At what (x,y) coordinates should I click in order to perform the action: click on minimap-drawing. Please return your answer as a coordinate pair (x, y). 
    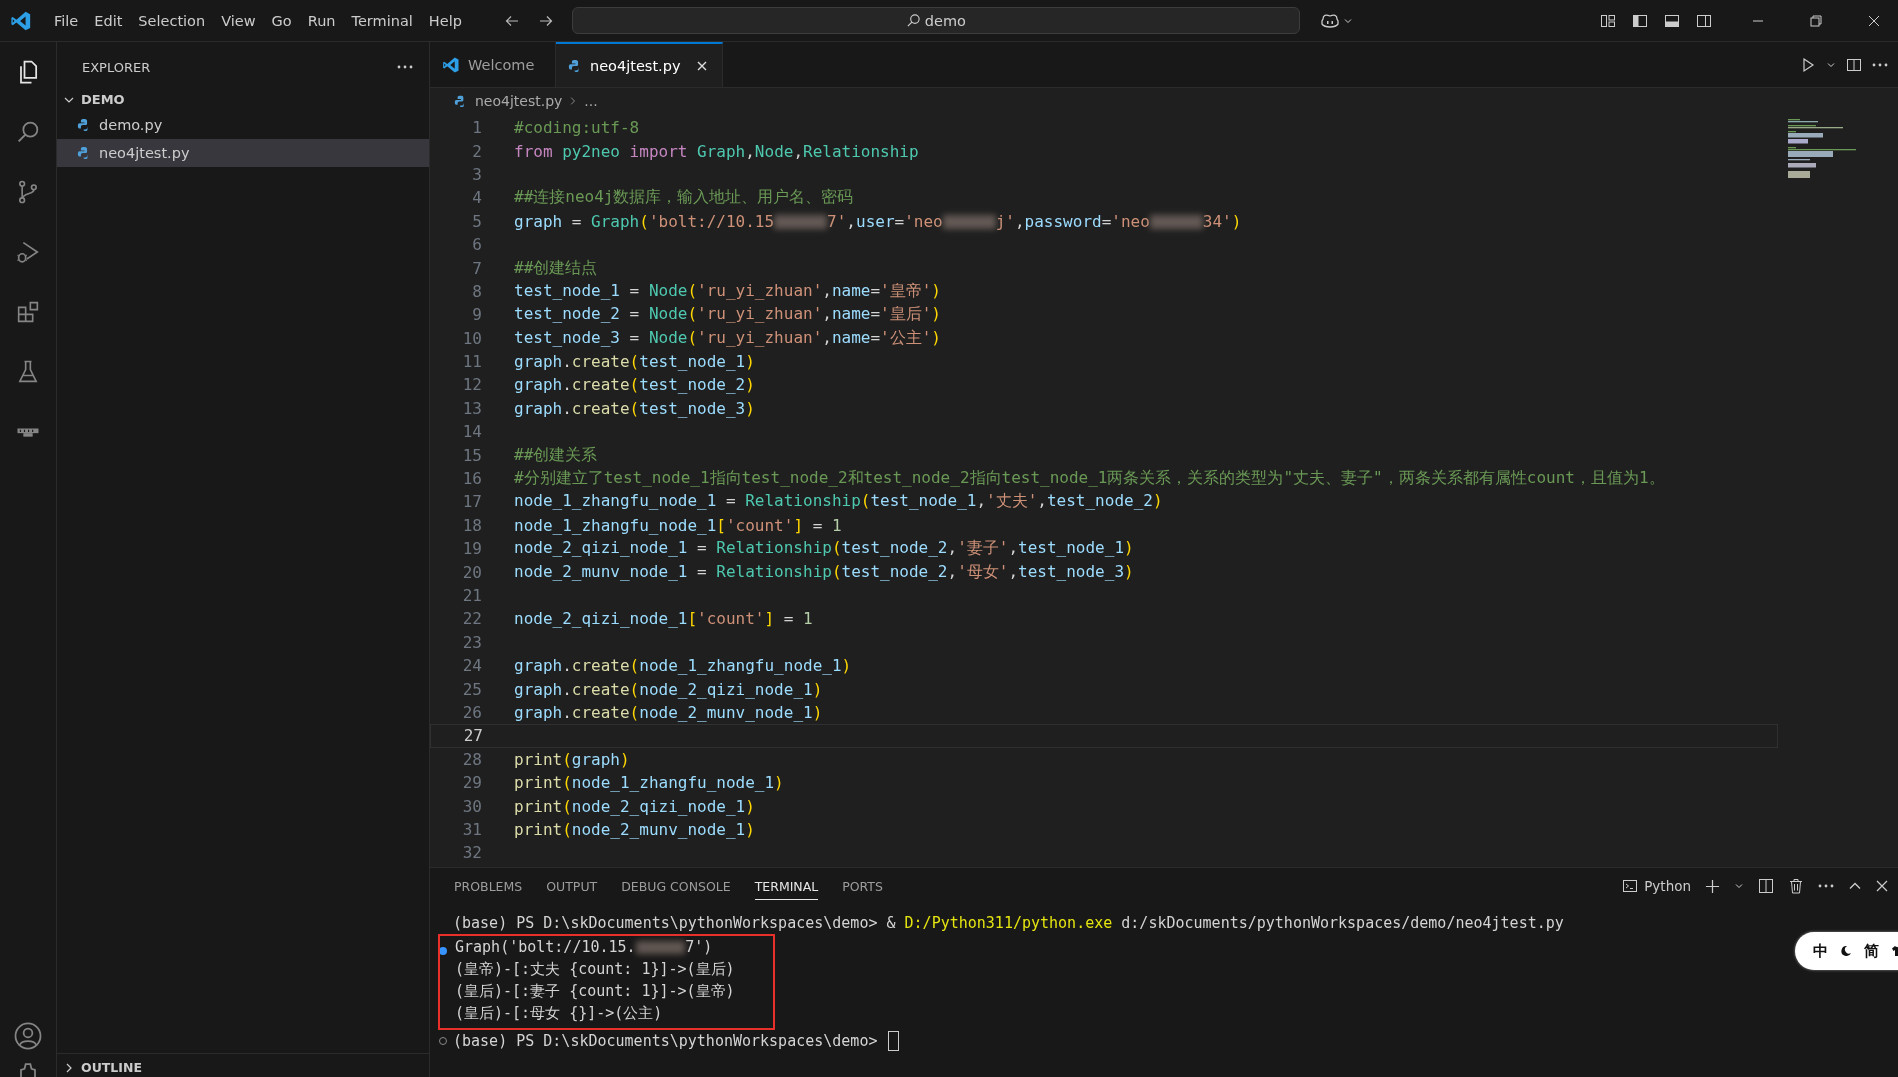
    Looking at the image, I should click on (1823, 149).